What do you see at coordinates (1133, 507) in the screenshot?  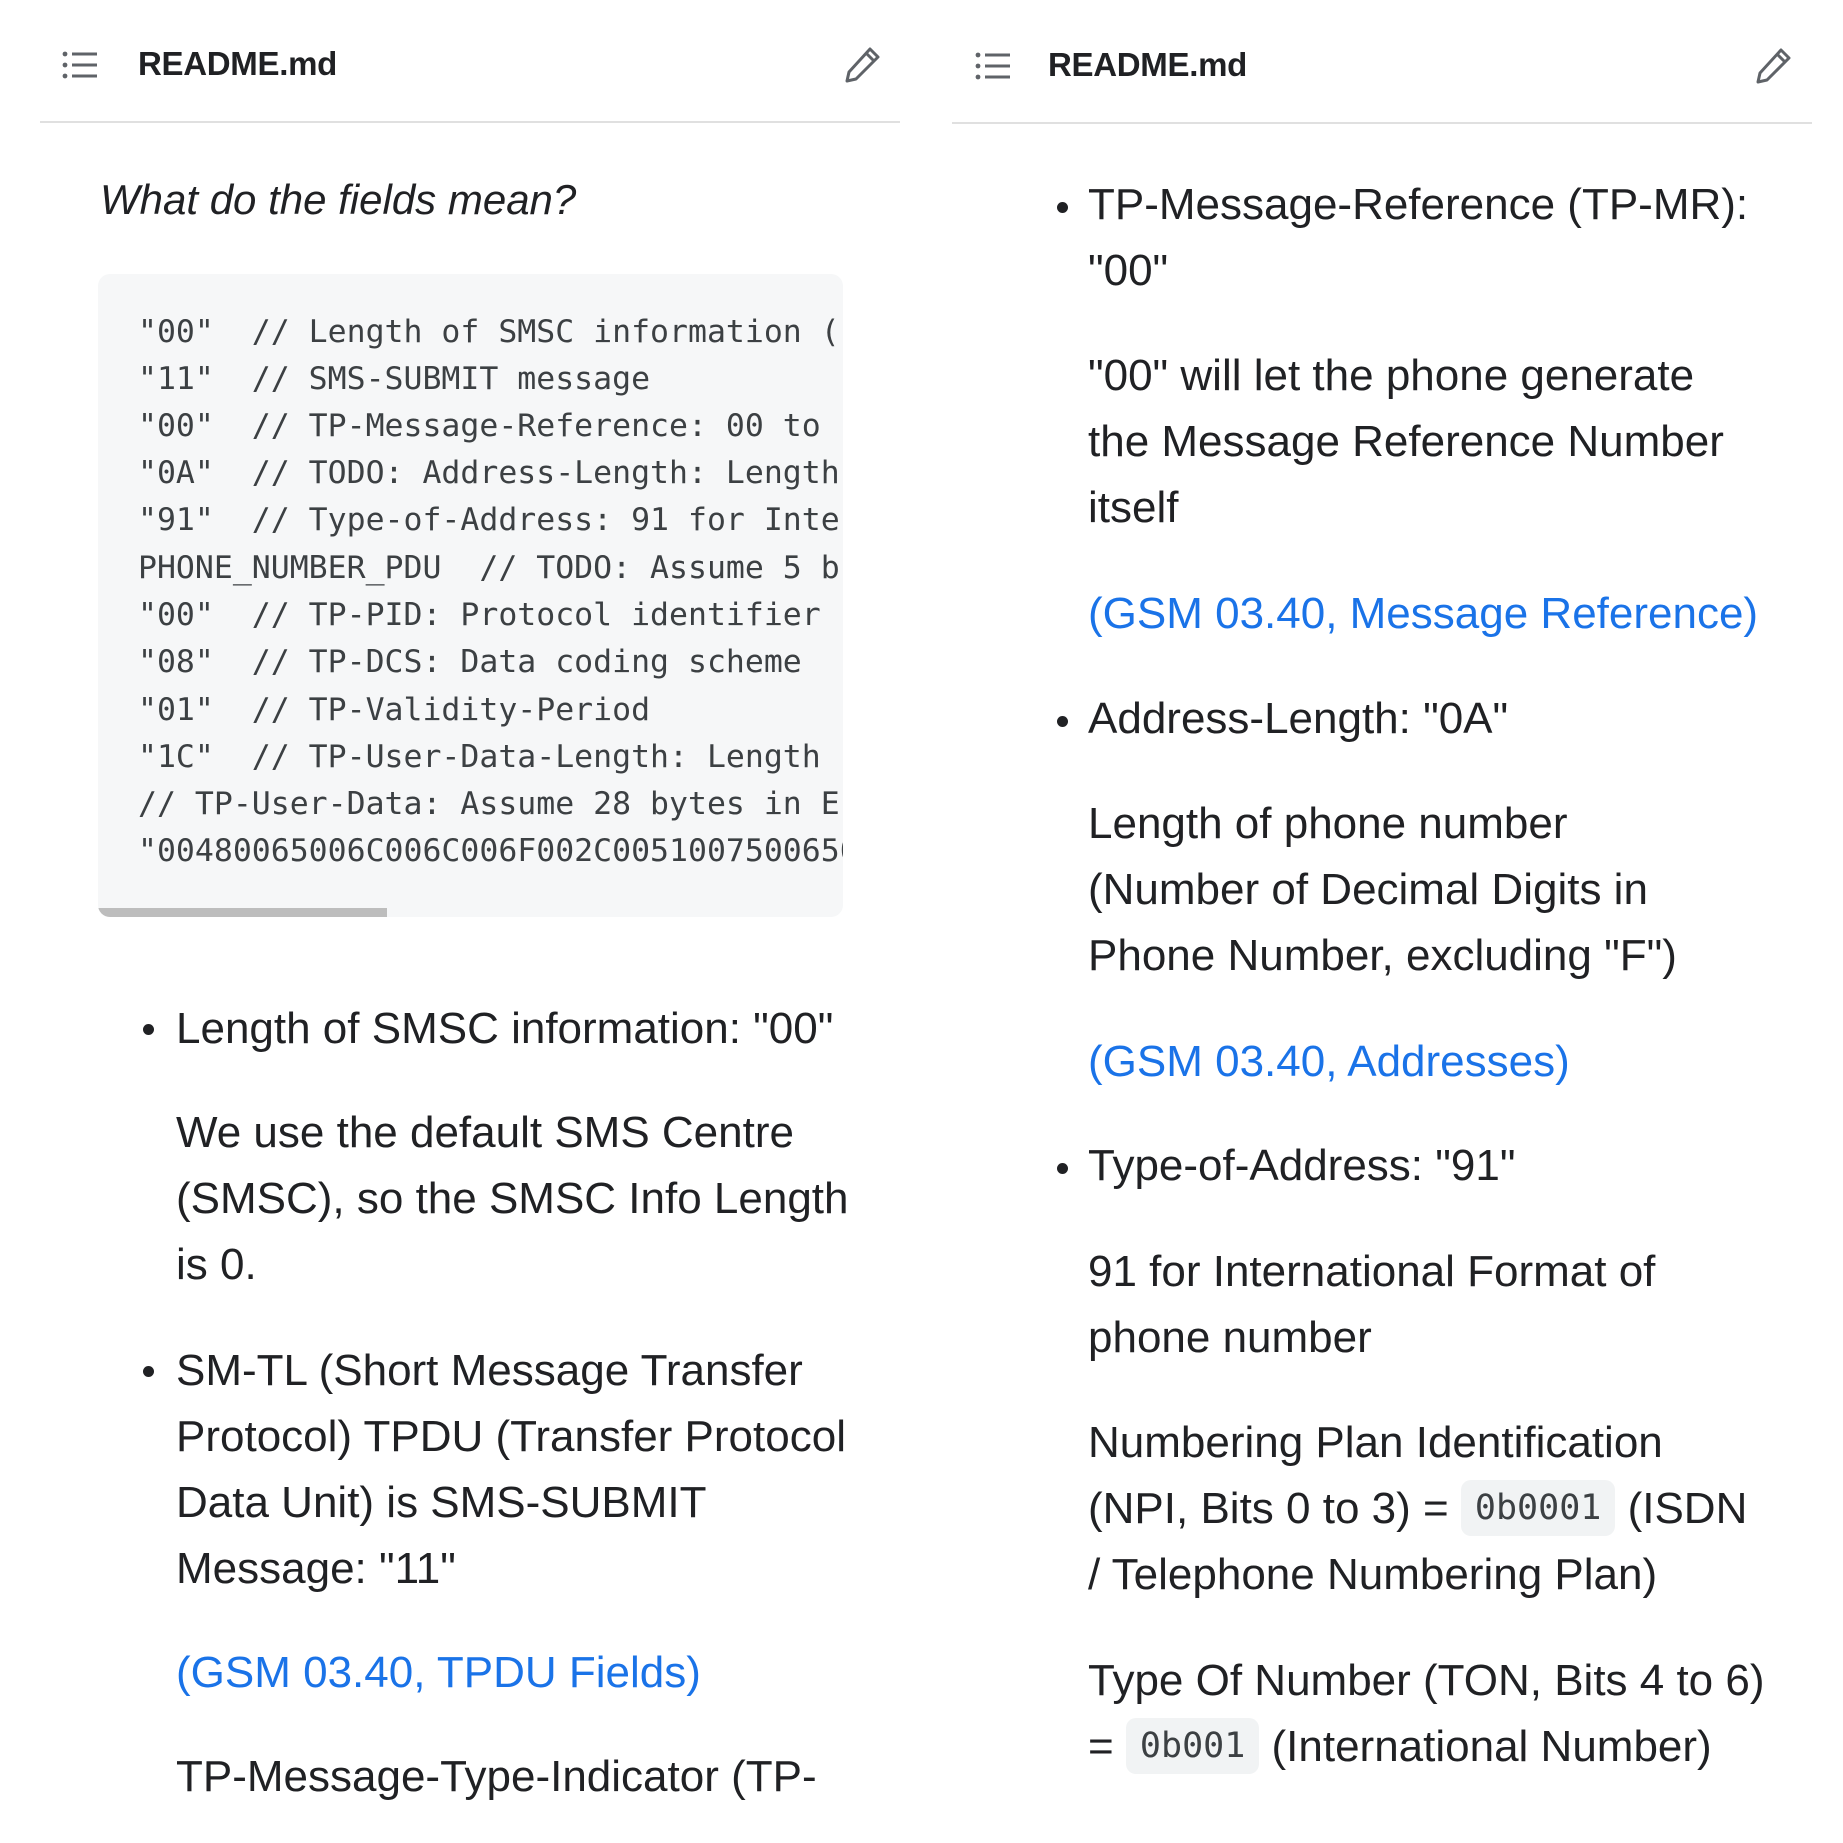 I see `list-item-body: itself` at bounding box center [1133, 507].